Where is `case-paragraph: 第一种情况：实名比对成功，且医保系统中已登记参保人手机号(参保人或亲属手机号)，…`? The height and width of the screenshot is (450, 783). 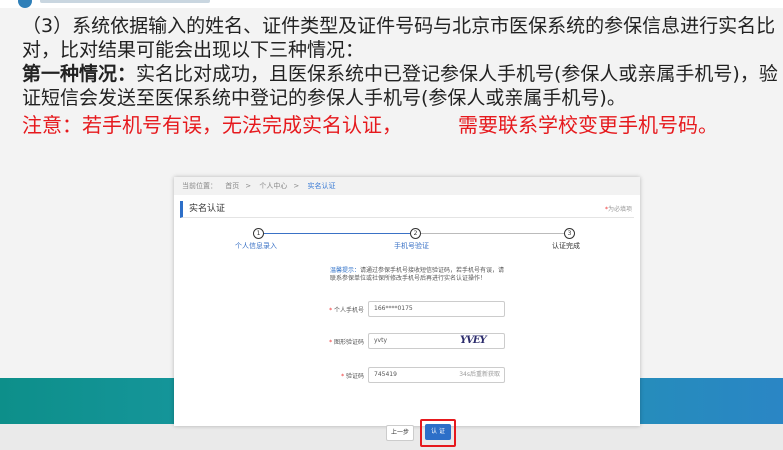
case-paragraph: 第一种情况：实名比对成功，且医保系统中已登记参保人手机号(参保人或亲属手机号)，… is located at coordinates (402, 86).